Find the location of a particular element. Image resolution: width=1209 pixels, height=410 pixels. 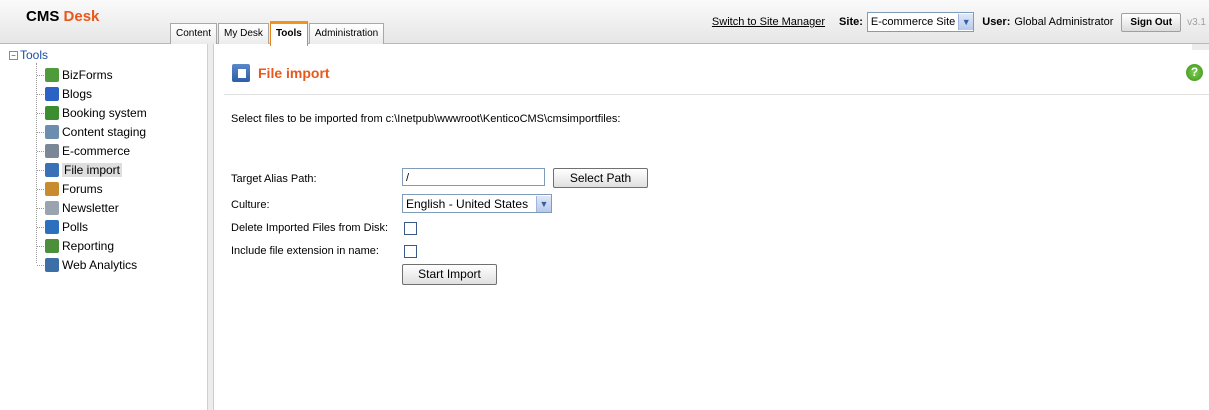

include-extension-label: Include file extension in name: is located at coordinates (305, 251).